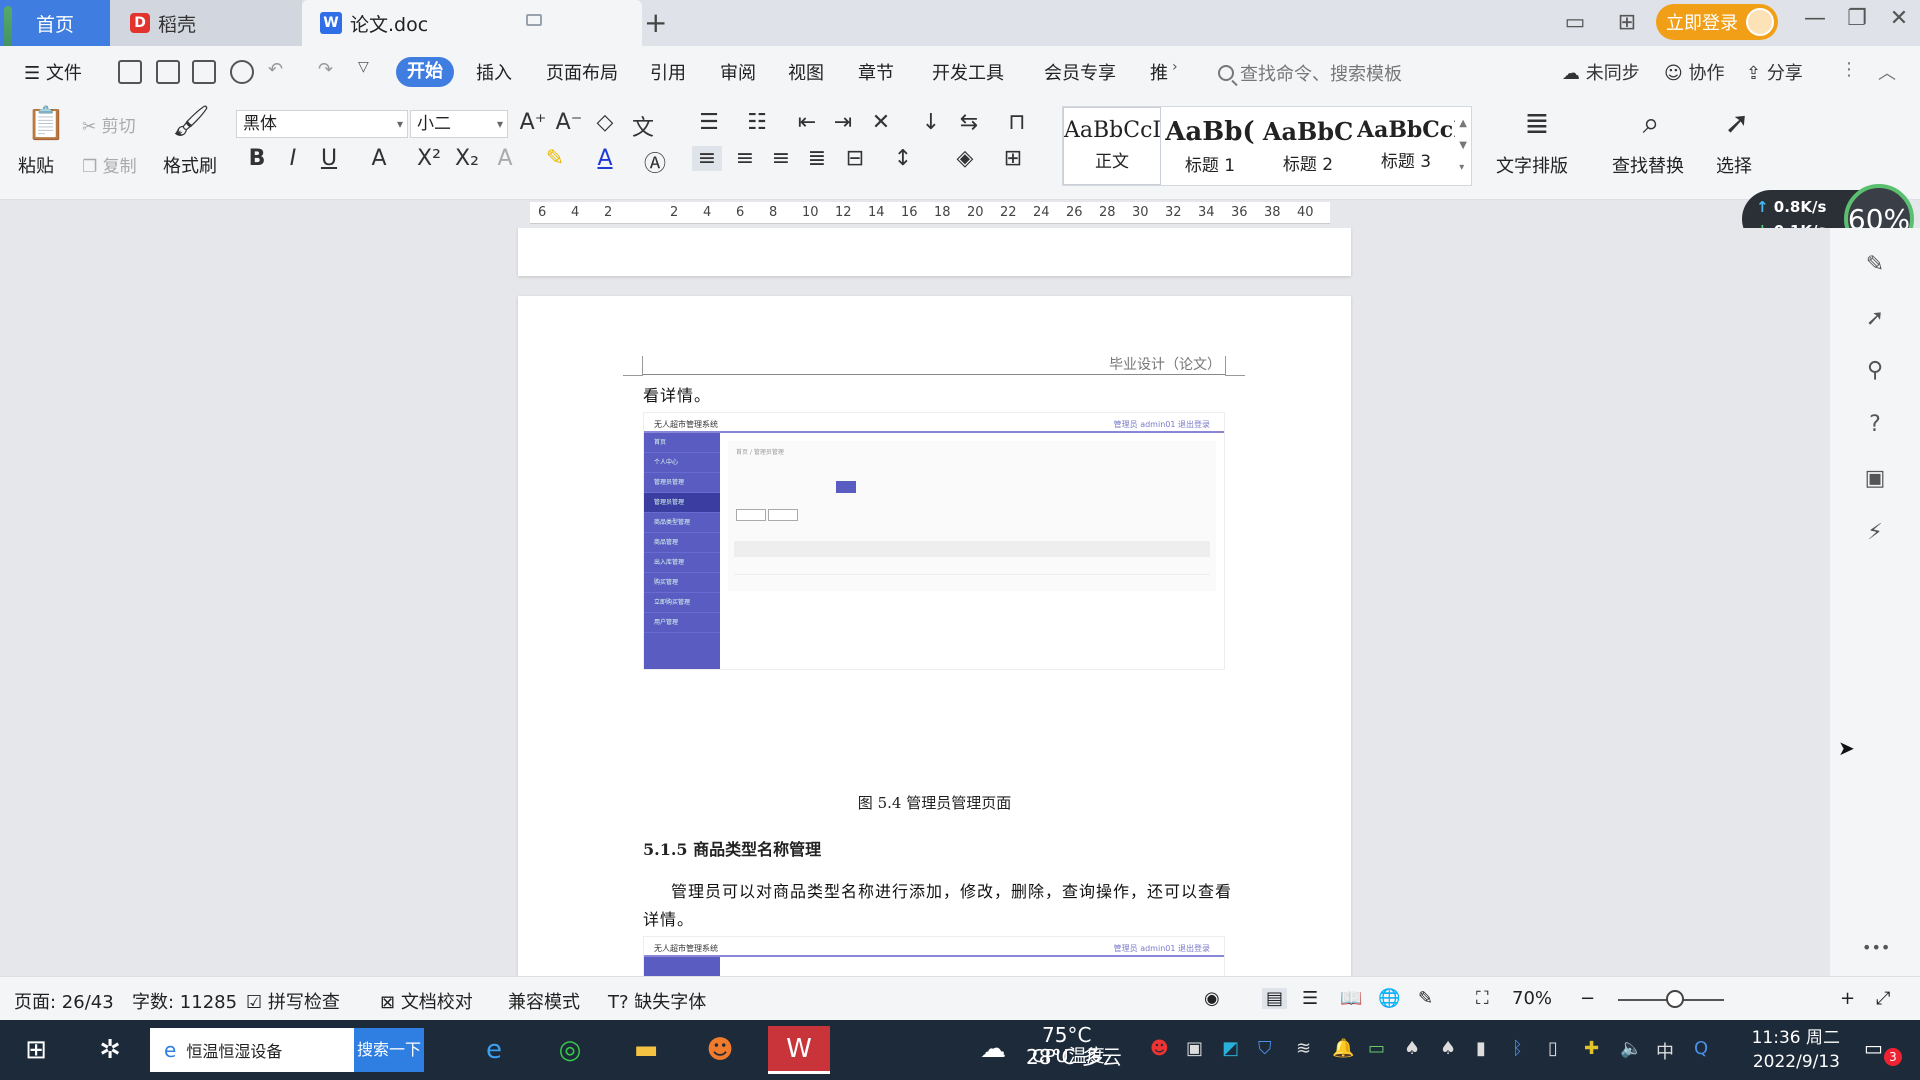 This screenshot has width=1920, height=1080. I want to click on pinwheel-app-icon: ✲, so click(110, 1050).